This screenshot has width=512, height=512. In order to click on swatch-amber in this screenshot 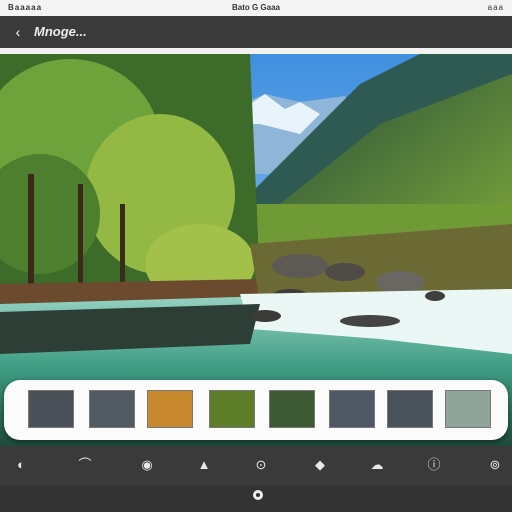, I will do `click(170, 409)`.